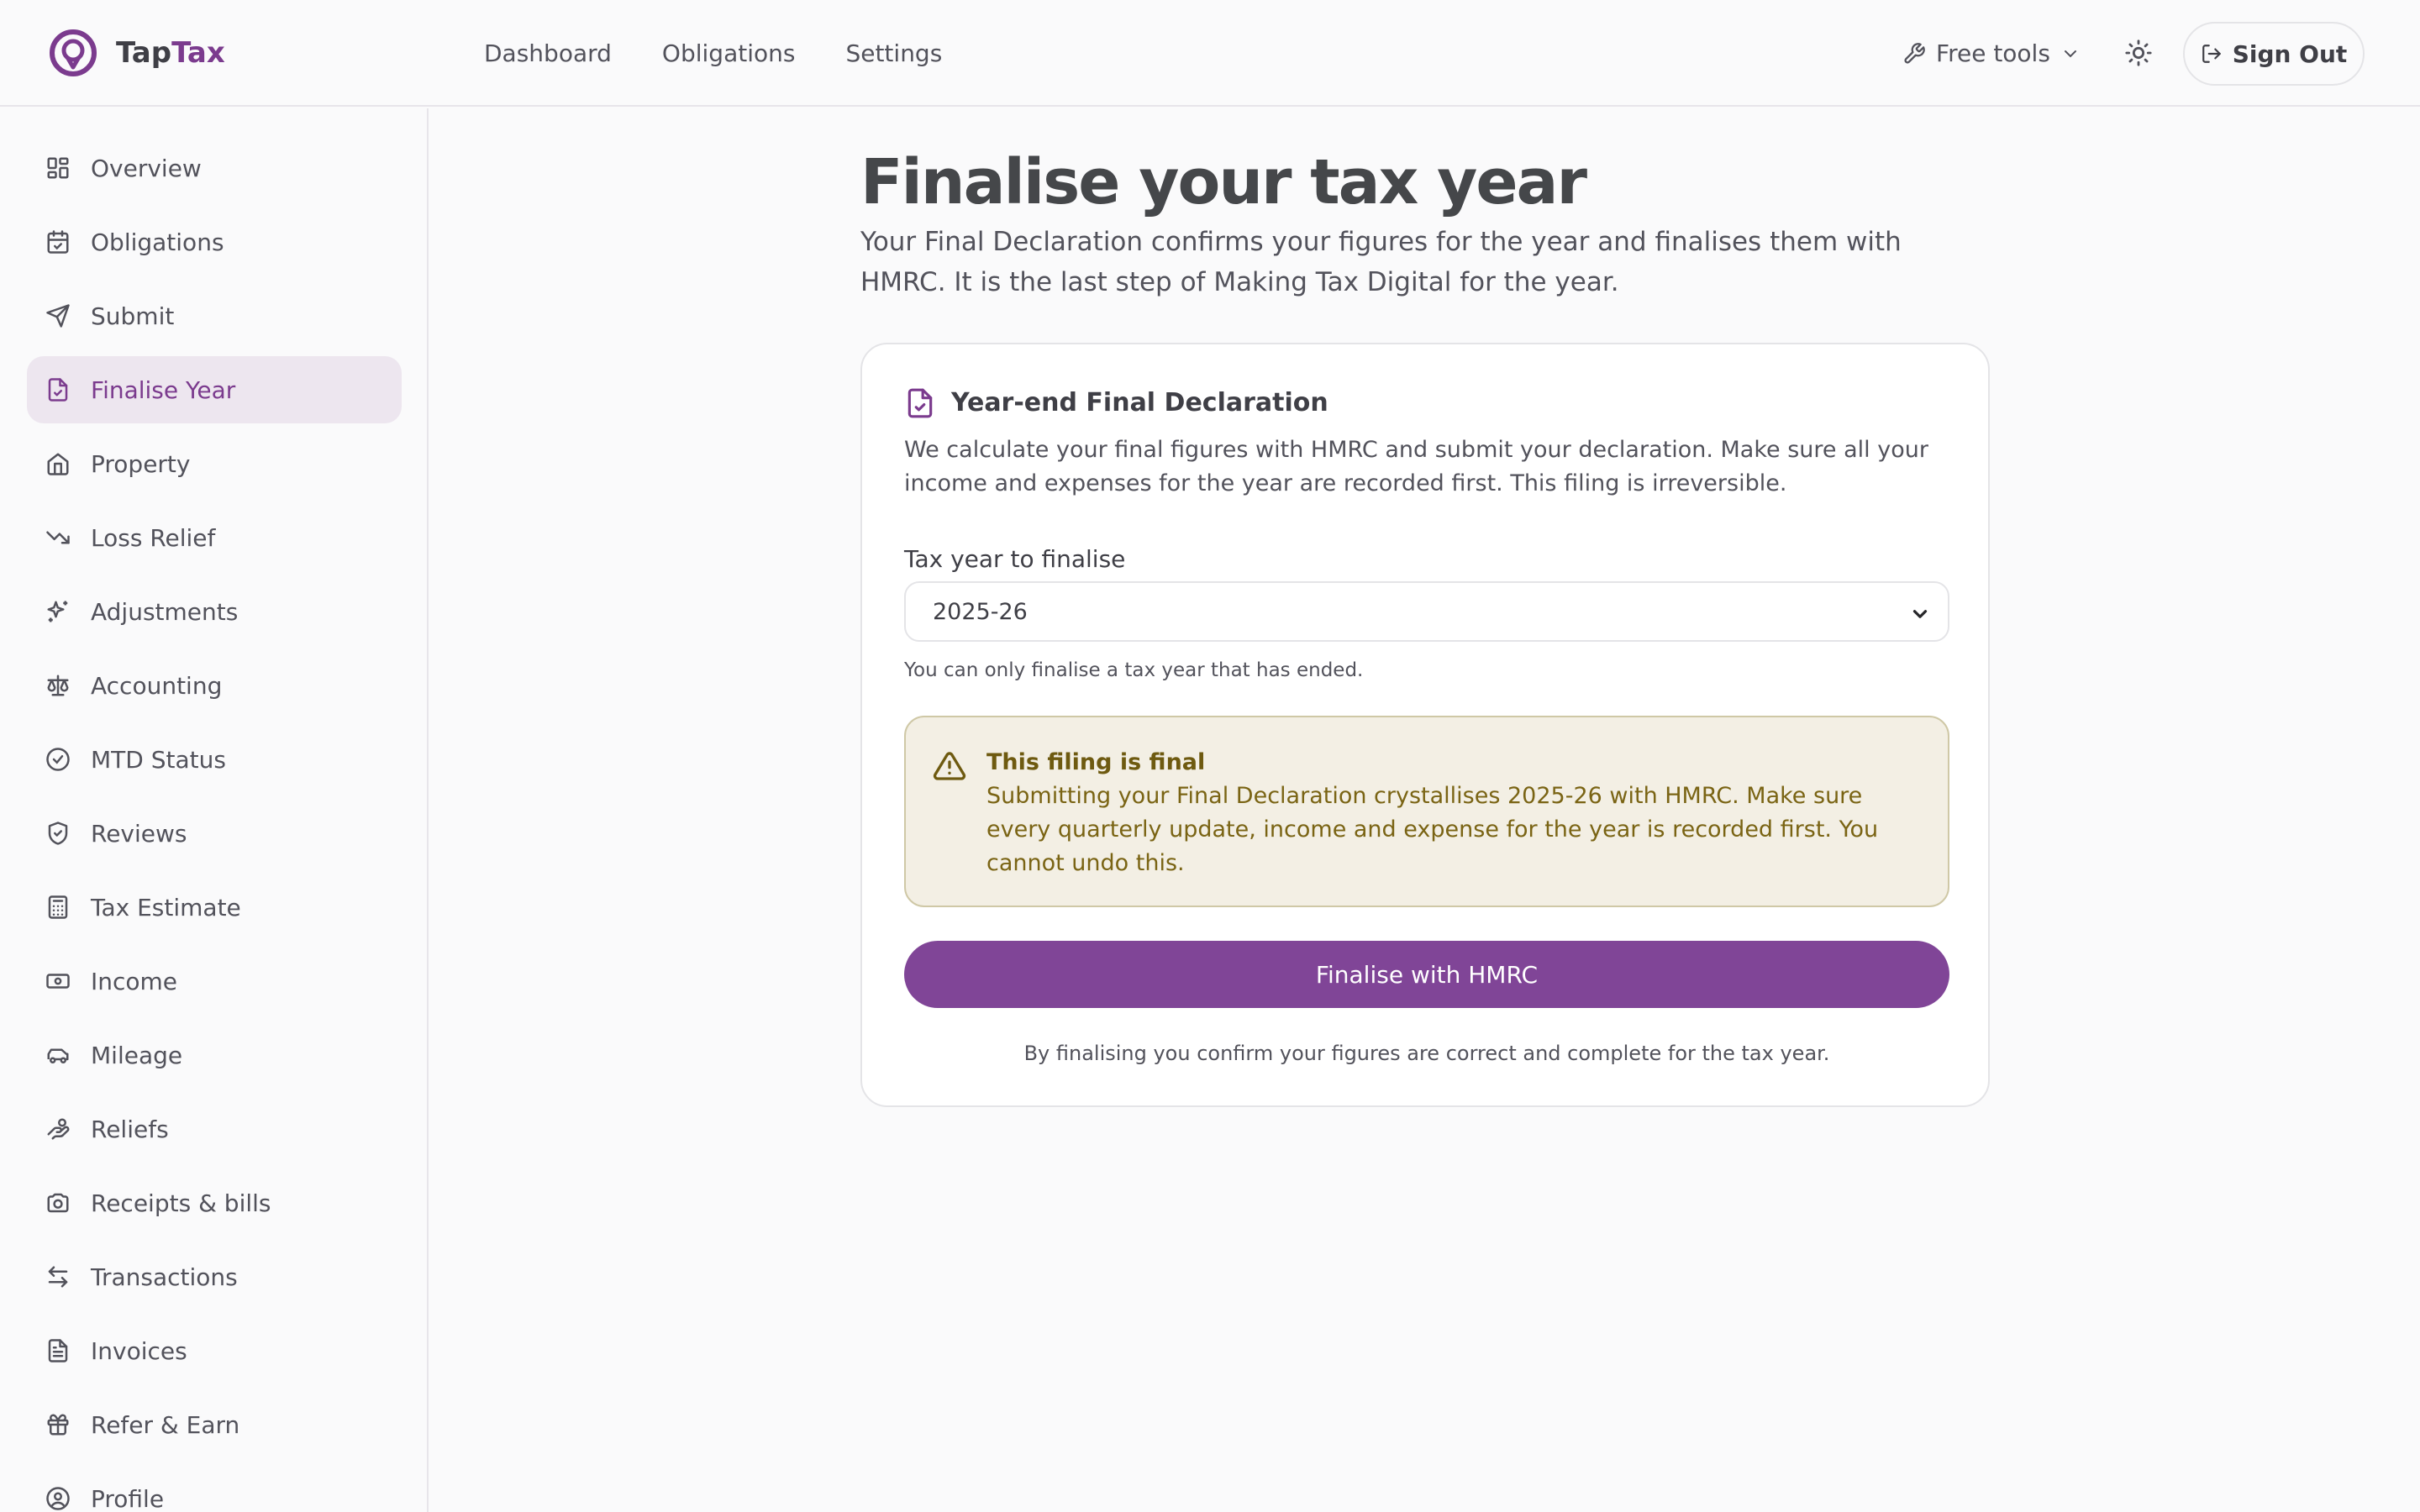 This screenshot has height=1512, width=2420. I want to click on brand-part-2: Tax, so click(198, 53).